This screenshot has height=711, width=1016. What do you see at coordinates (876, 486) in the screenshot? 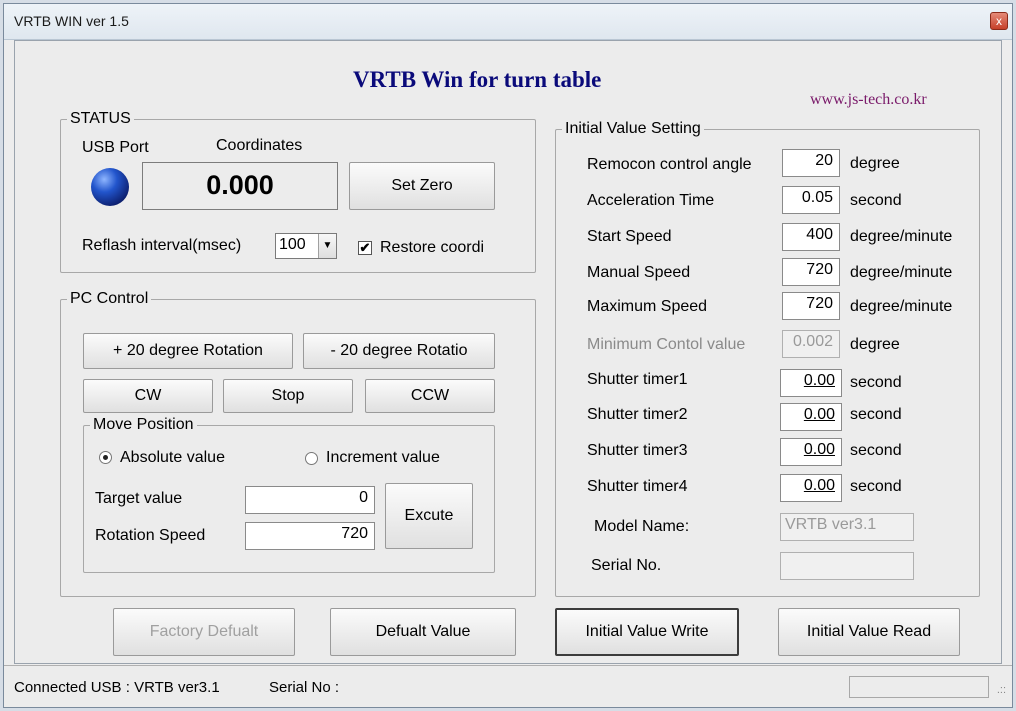
I see `shutter-timer4-unit: second` at bounding box center [876, 486].